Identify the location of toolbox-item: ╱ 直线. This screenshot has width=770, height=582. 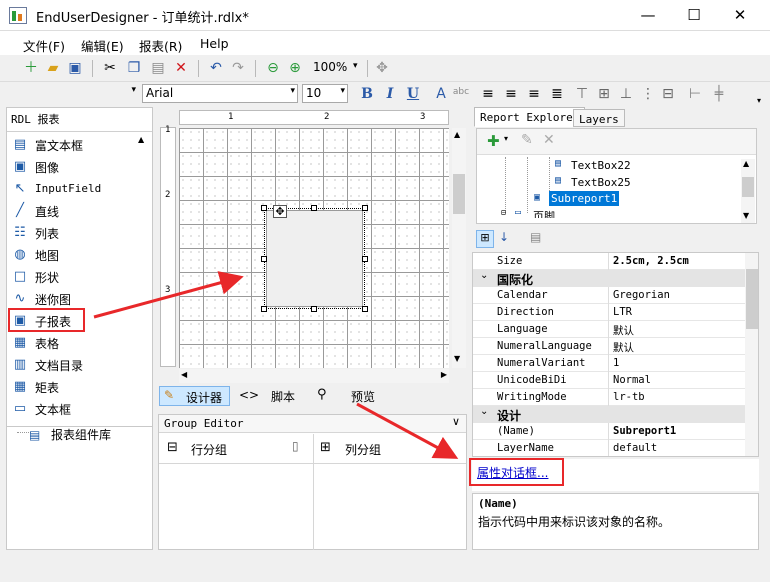
(75, 211).